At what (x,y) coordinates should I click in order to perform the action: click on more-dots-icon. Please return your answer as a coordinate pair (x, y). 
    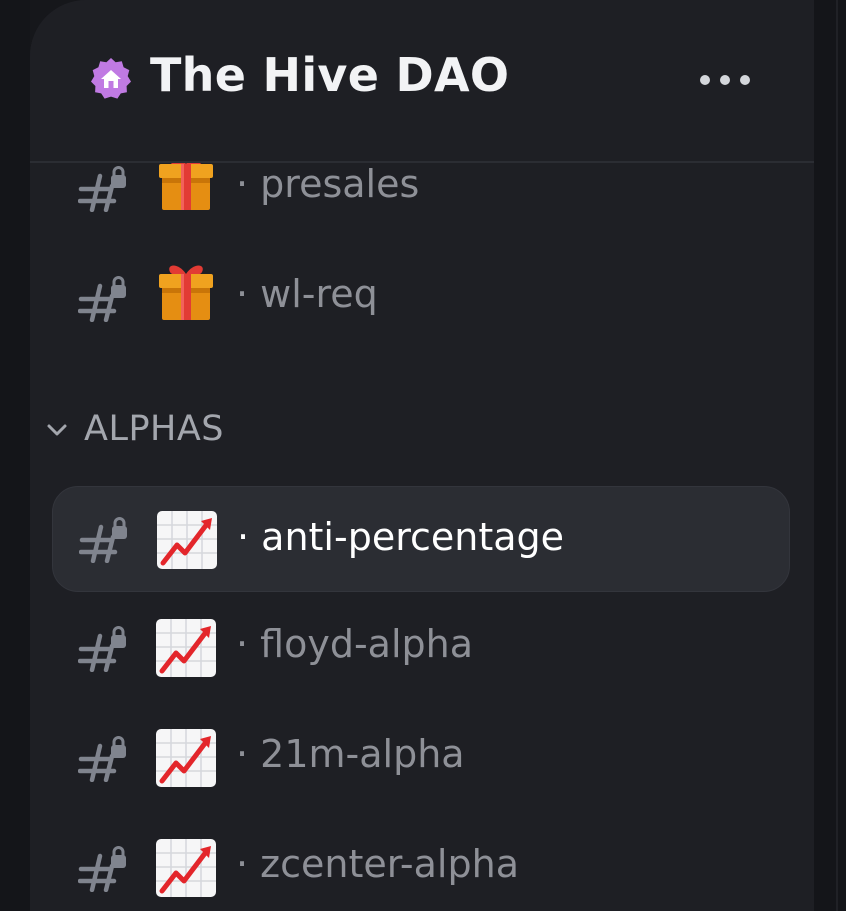
    Looking at the image, I should click on (725, 80).